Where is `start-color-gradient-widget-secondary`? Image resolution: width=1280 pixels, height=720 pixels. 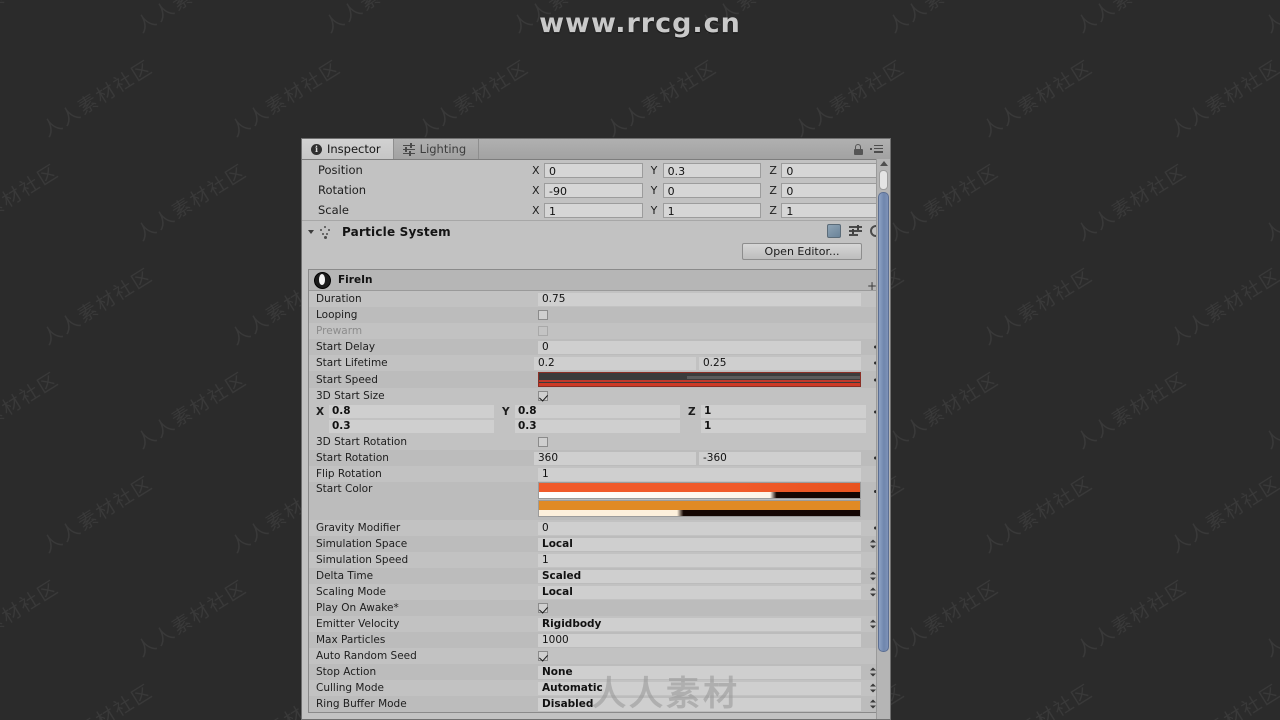 start-color-gradient-widget-secondary is located at coordinates (699, 508).